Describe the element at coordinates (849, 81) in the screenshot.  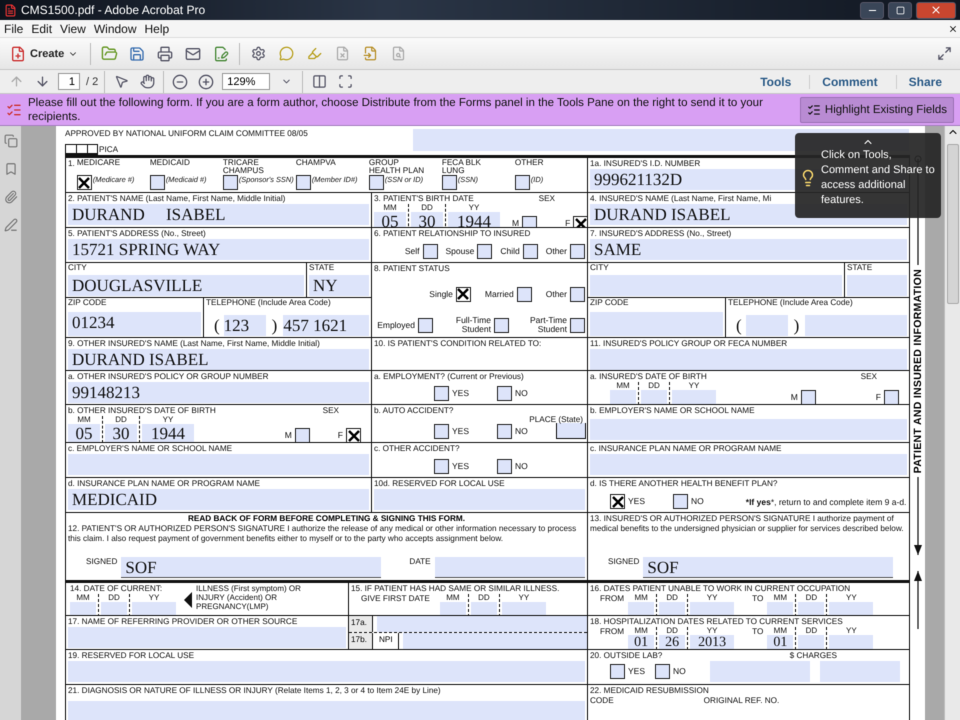
I see `pane-link: Comment` at that location.